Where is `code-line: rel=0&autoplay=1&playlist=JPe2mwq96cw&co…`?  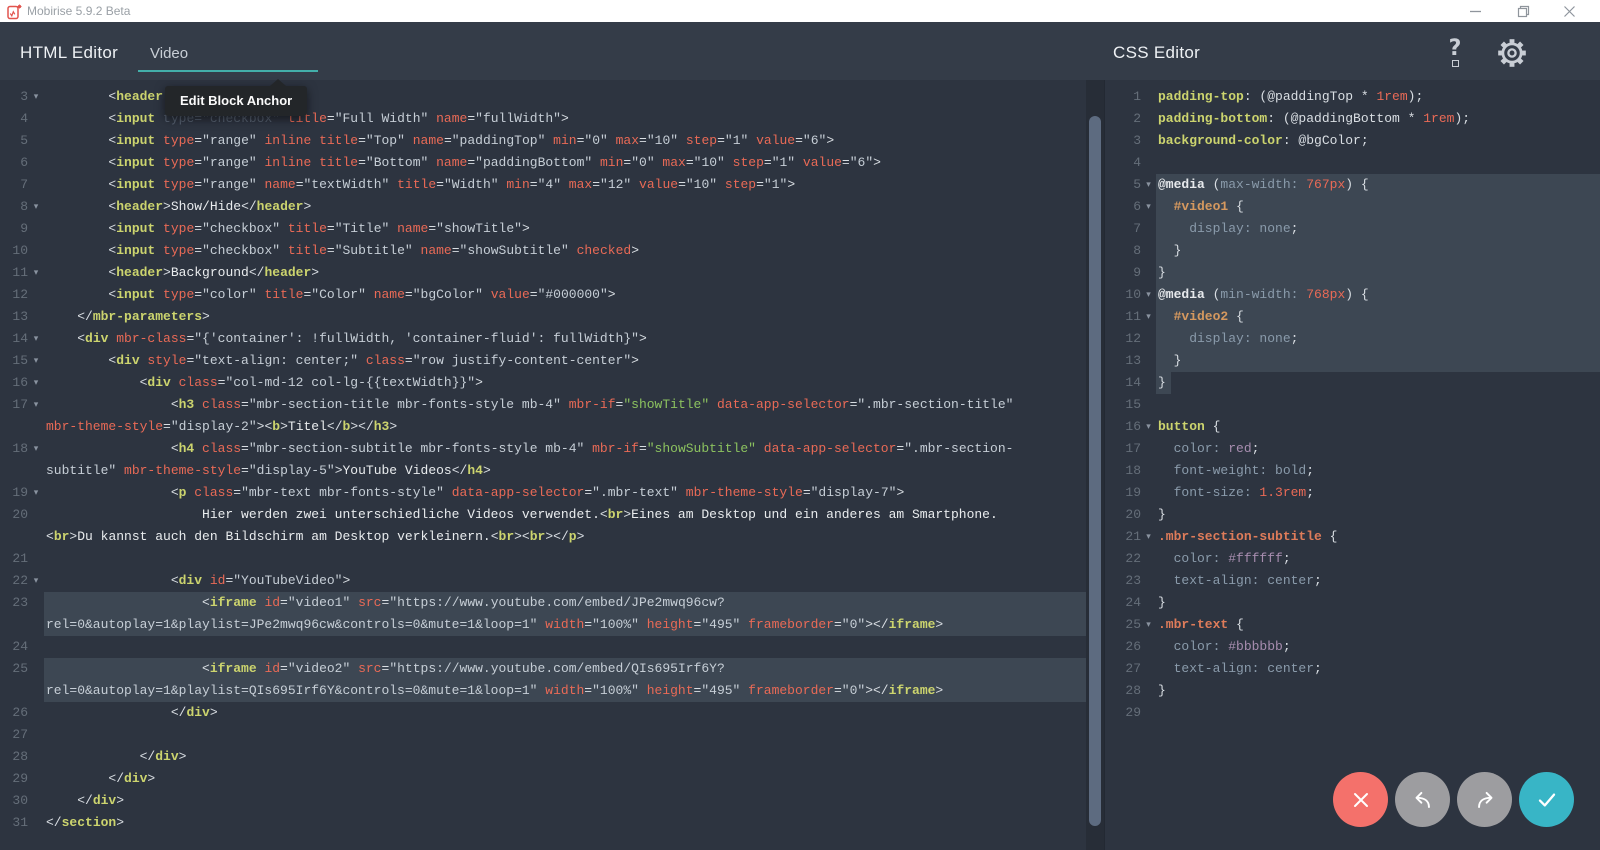 code-line: rel=0&autoplay=1&playlist=JPe2mwq96cw&co… is located at coordinates (543, 625).